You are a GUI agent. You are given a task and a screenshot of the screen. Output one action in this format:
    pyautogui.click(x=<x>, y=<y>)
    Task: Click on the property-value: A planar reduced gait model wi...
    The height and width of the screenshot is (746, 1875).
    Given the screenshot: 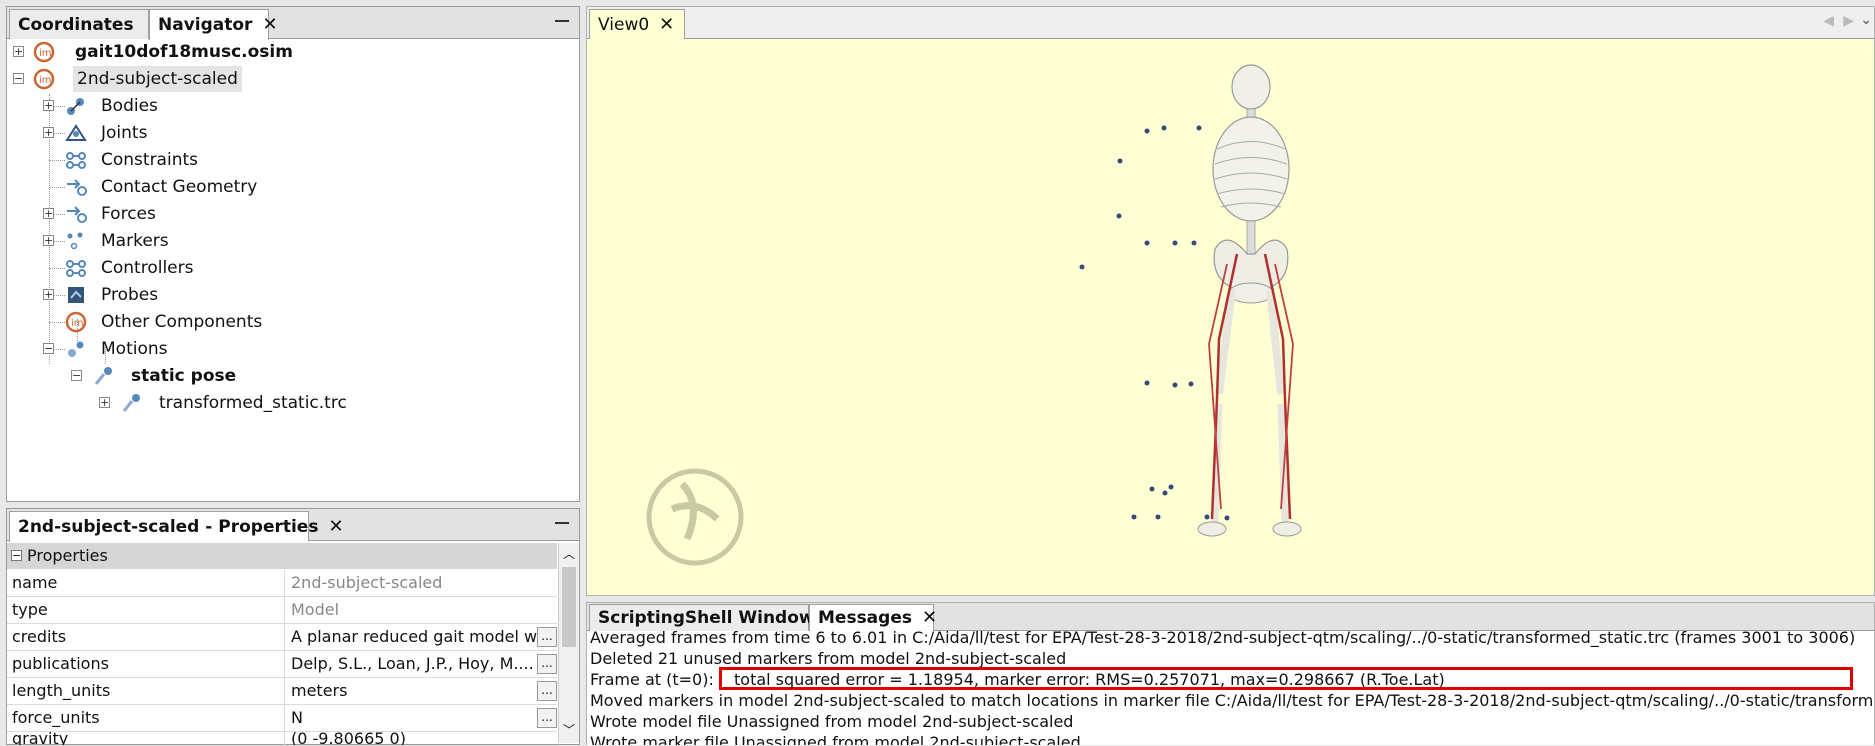 What is the action you would take?
    pyautogui.click(x=411, y=637)
    